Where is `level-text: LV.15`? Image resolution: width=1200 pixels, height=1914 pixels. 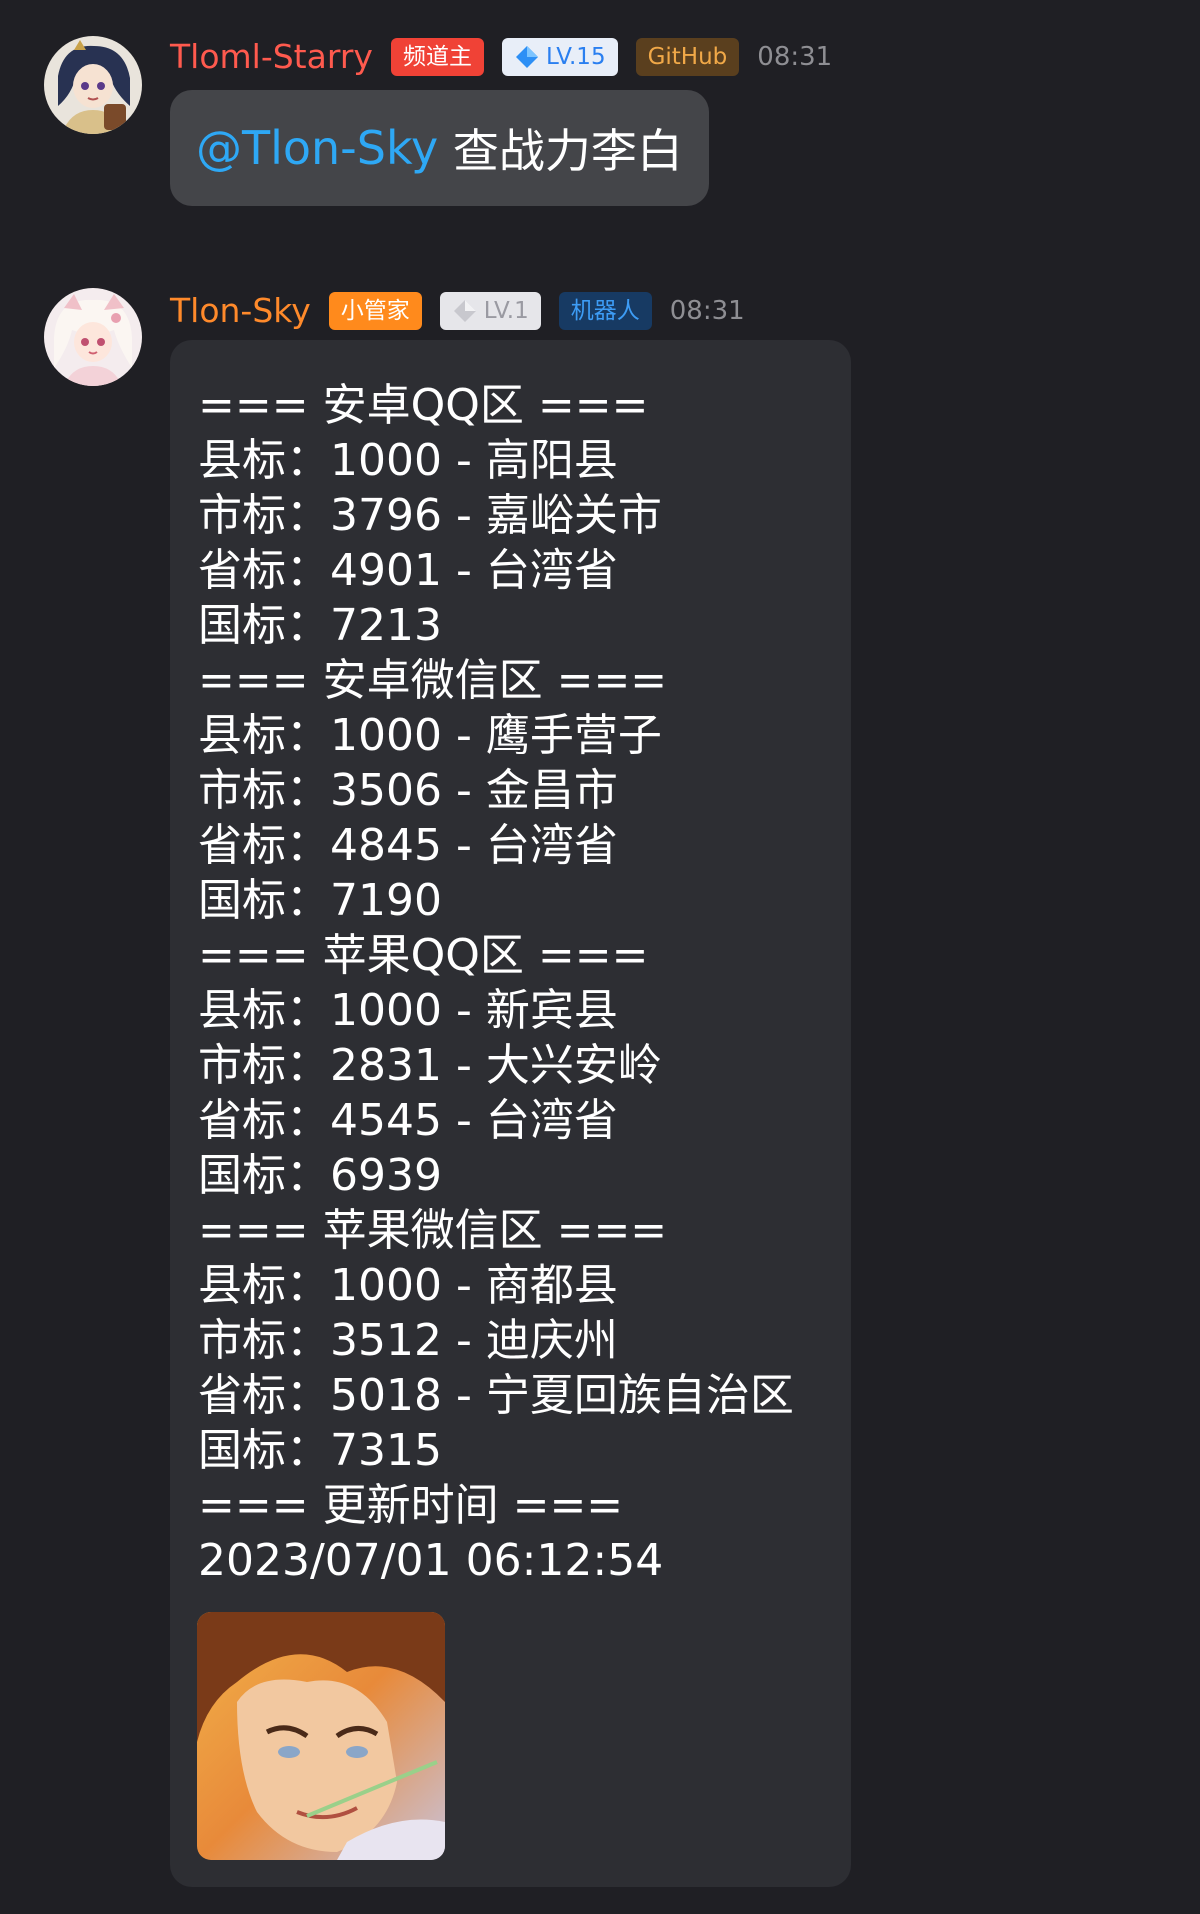
level-text: LV.15 is located at coordinates (575, 57).